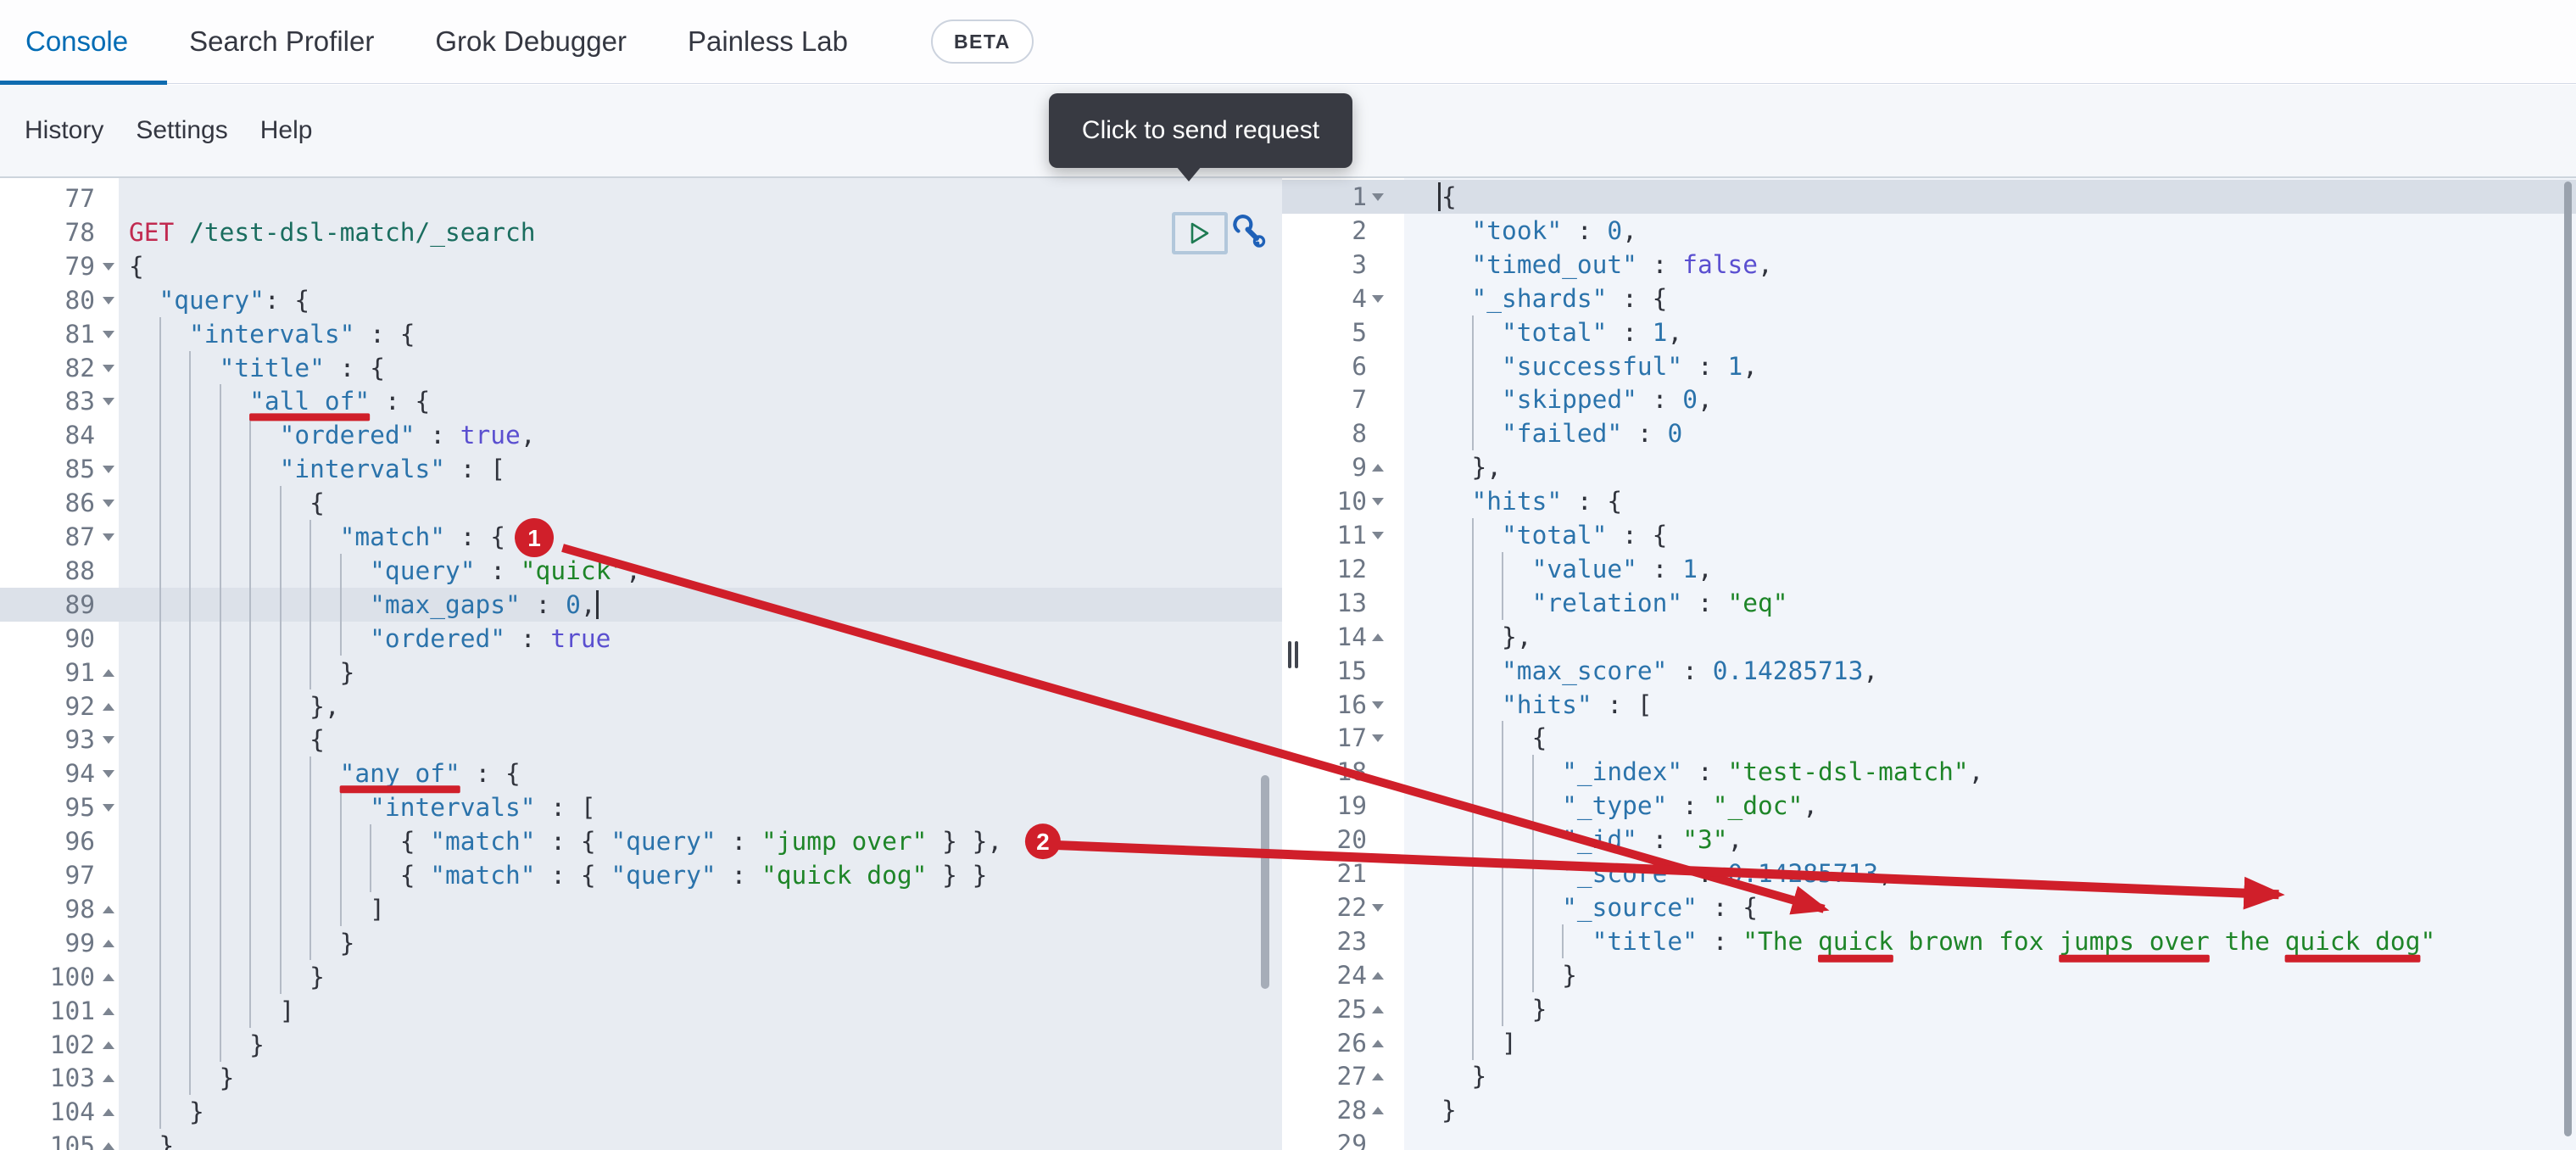 The width and height of the screenshot is (2576, 1150). What do you see at coordinates (641, 537) in the screenshot?
I see `code-line-87: 87 "match" : {` at bounding box center [641, 537].